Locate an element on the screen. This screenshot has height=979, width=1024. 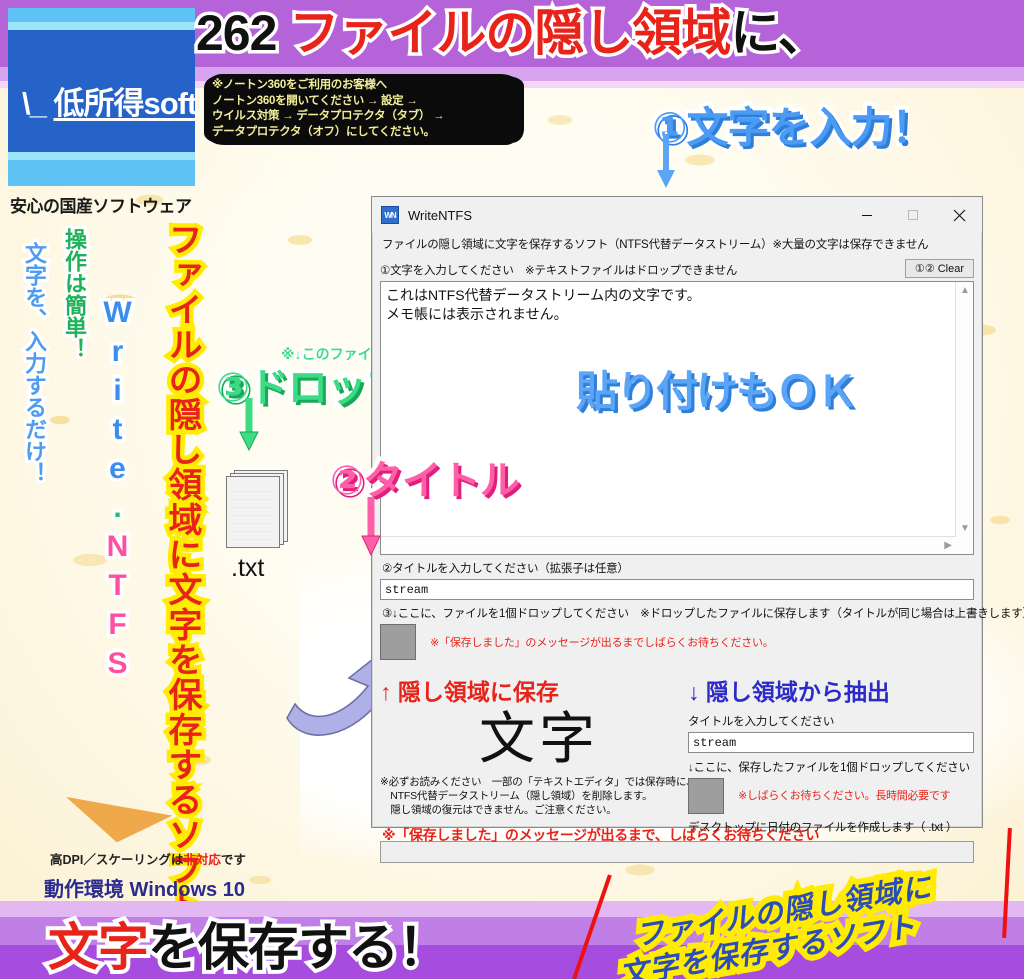
page-title-number: 262 is located at coordinates (236, 33).